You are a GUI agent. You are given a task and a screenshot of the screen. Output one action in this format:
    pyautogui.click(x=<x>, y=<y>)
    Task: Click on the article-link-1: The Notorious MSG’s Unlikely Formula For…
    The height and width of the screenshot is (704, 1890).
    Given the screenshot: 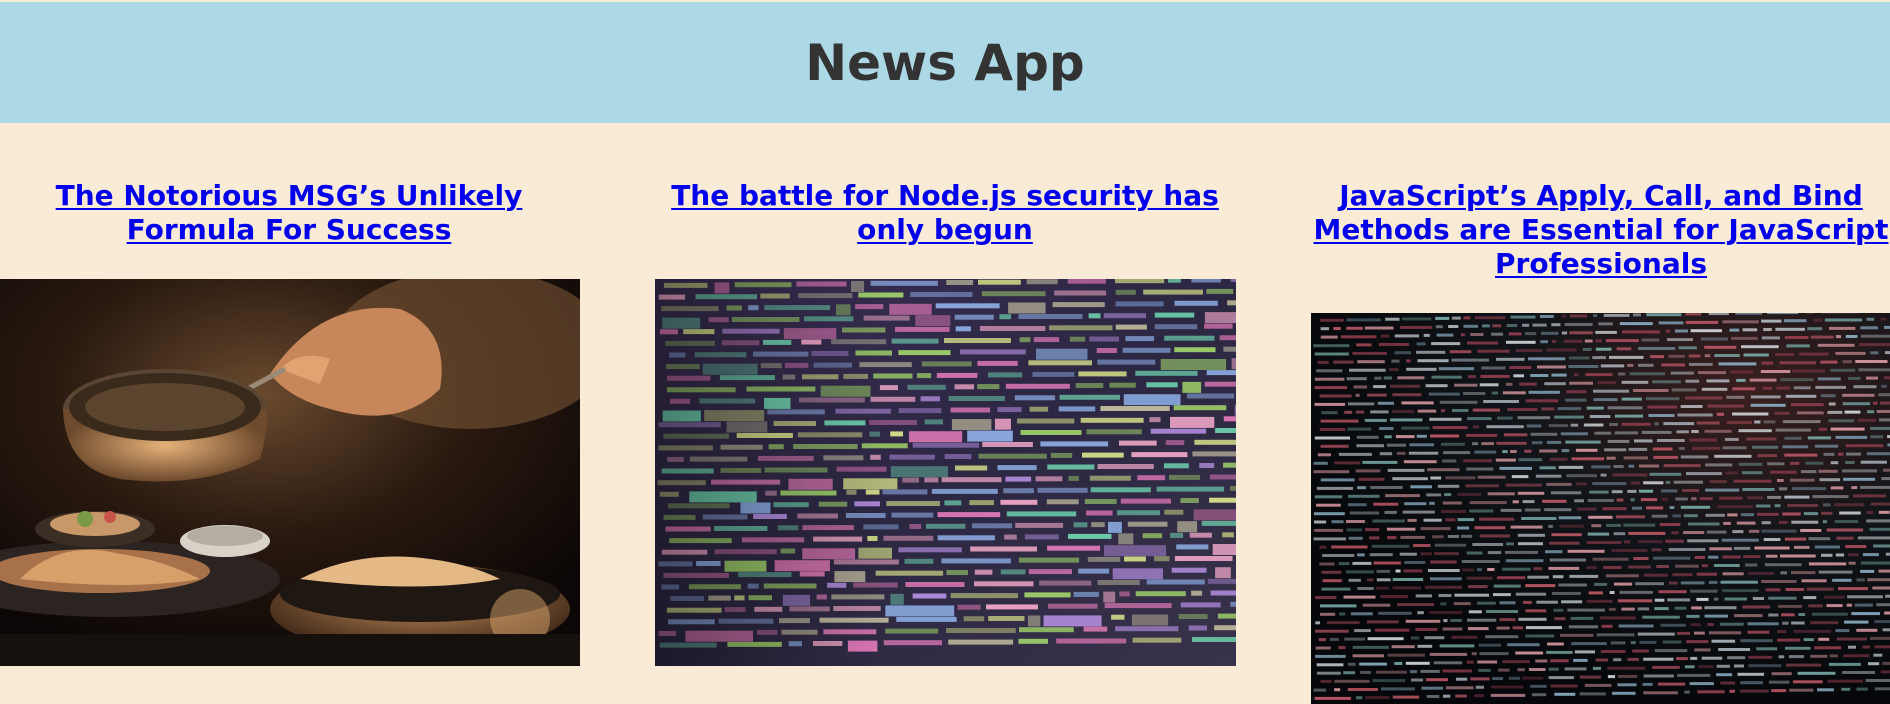 What is the action you would take?
    pyautogui.click(x=289, y=212)
    